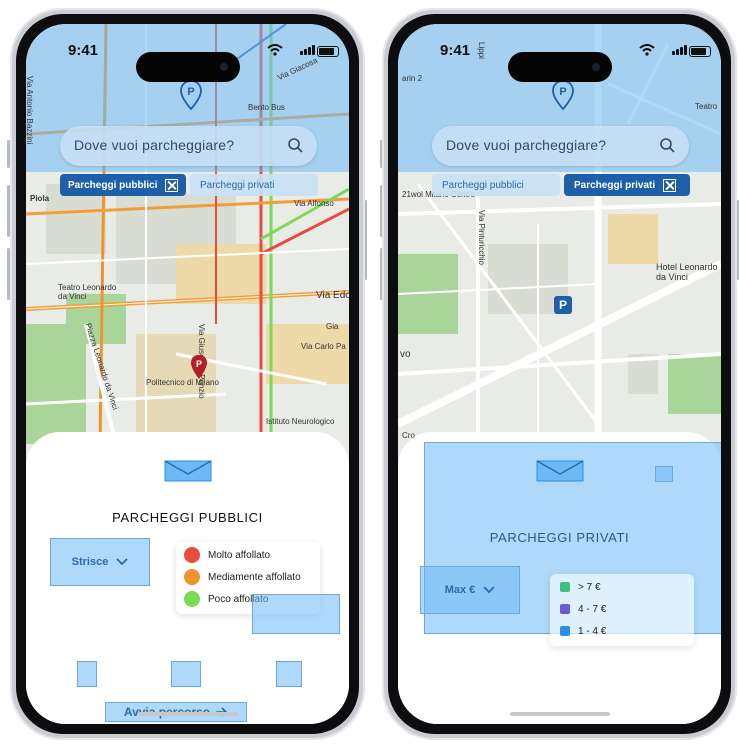 The image size is (739, 744). Describe the element at coordinates (405, 354) in the screenshot. I see `map-label-vo: vo` at that location.